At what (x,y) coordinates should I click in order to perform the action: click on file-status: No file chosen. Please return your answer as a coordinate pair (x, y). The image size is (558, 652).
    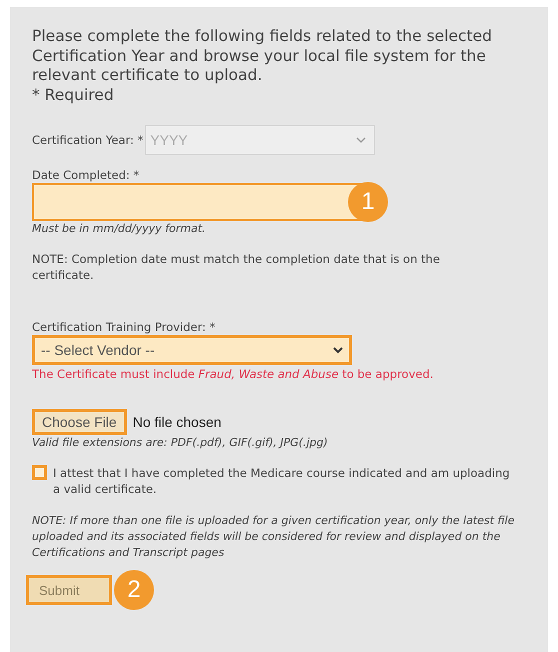
    Looking at the image, I should click on (177, 422).